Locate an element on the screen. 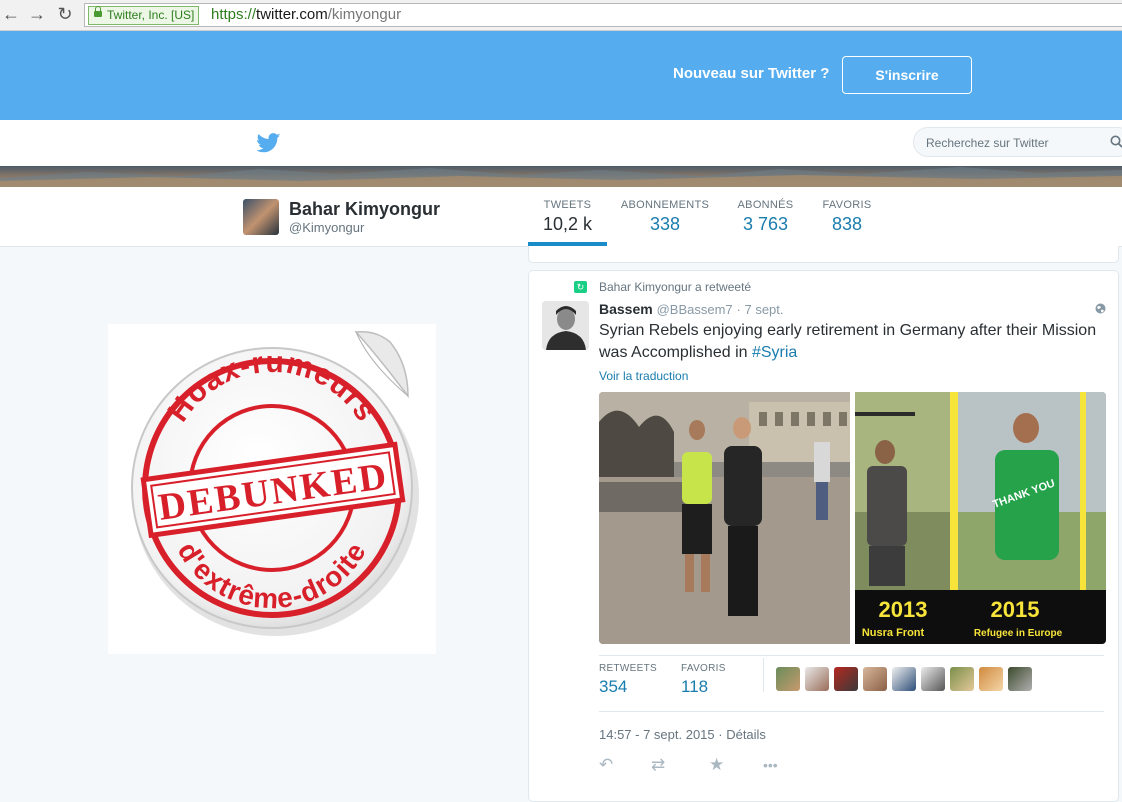 This screenshot has height=802, width=1122. signup-button: S'inscrire is located at coordinates (907, 75).